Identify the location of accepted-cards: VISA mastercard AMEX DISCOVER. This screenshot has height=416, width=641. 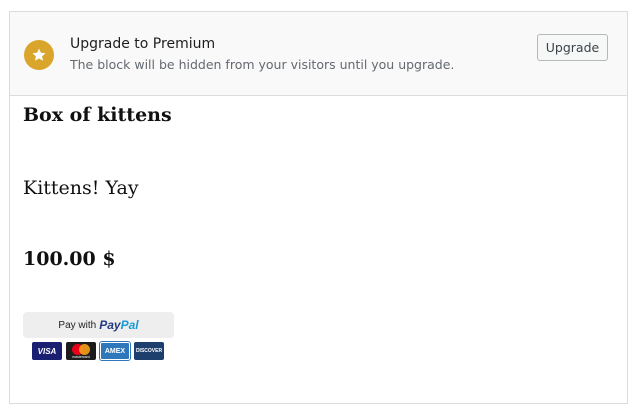
(98, 351).